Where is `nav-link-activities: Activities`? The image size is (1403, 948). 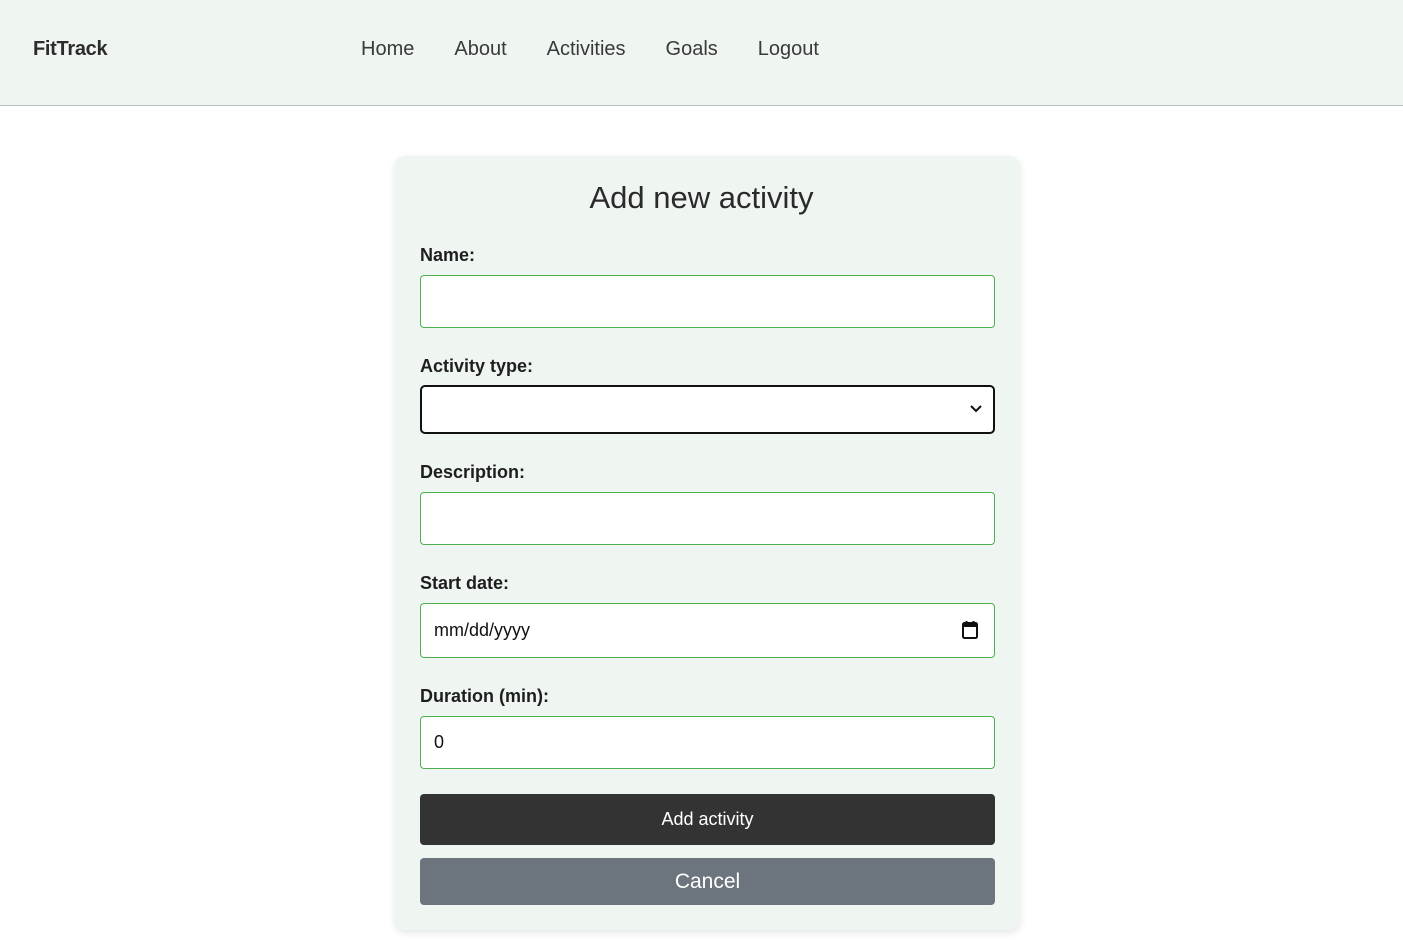
nav-link-activities: Activities is located at coordinates (586, 49).